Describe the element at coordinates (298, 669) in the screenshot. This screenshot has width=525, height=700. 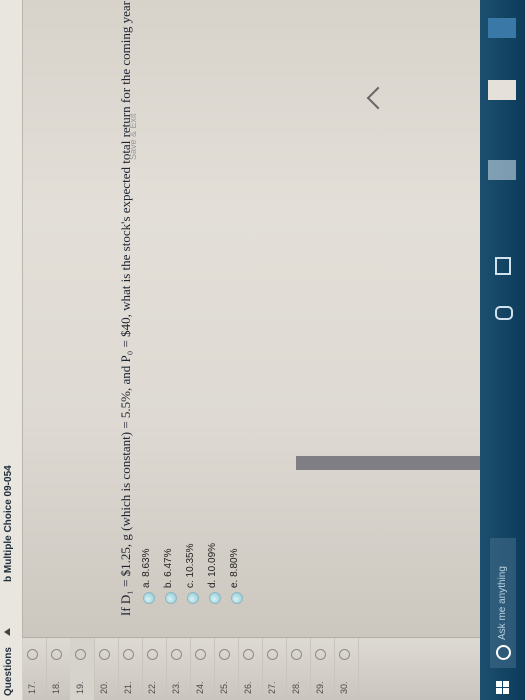
I see `question-nav-item: 28.` at that location.